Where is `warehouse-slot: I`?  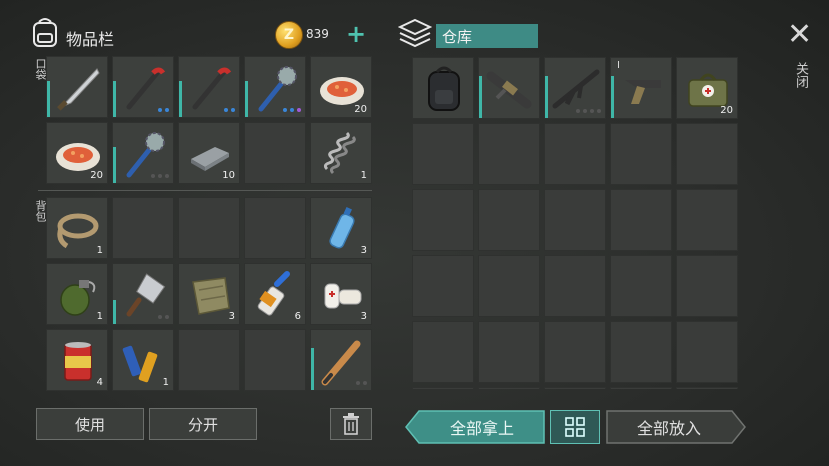
warehouse-slot: I is located at coordinates (641, 88).